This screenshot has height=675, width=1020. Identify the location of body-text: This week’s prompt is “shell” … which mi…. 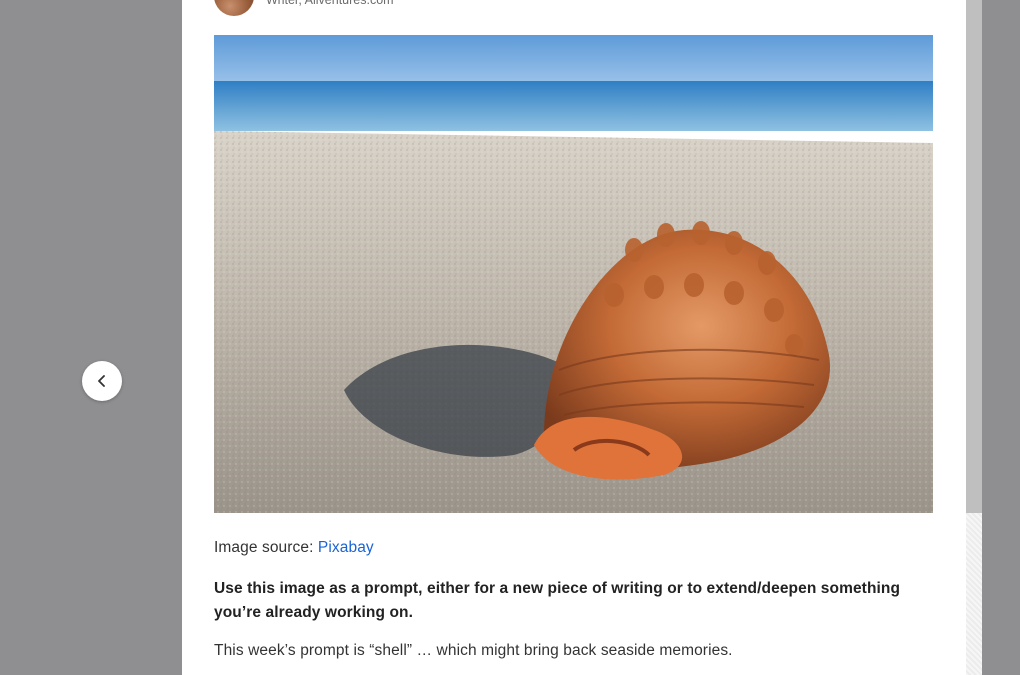
(473, 650).